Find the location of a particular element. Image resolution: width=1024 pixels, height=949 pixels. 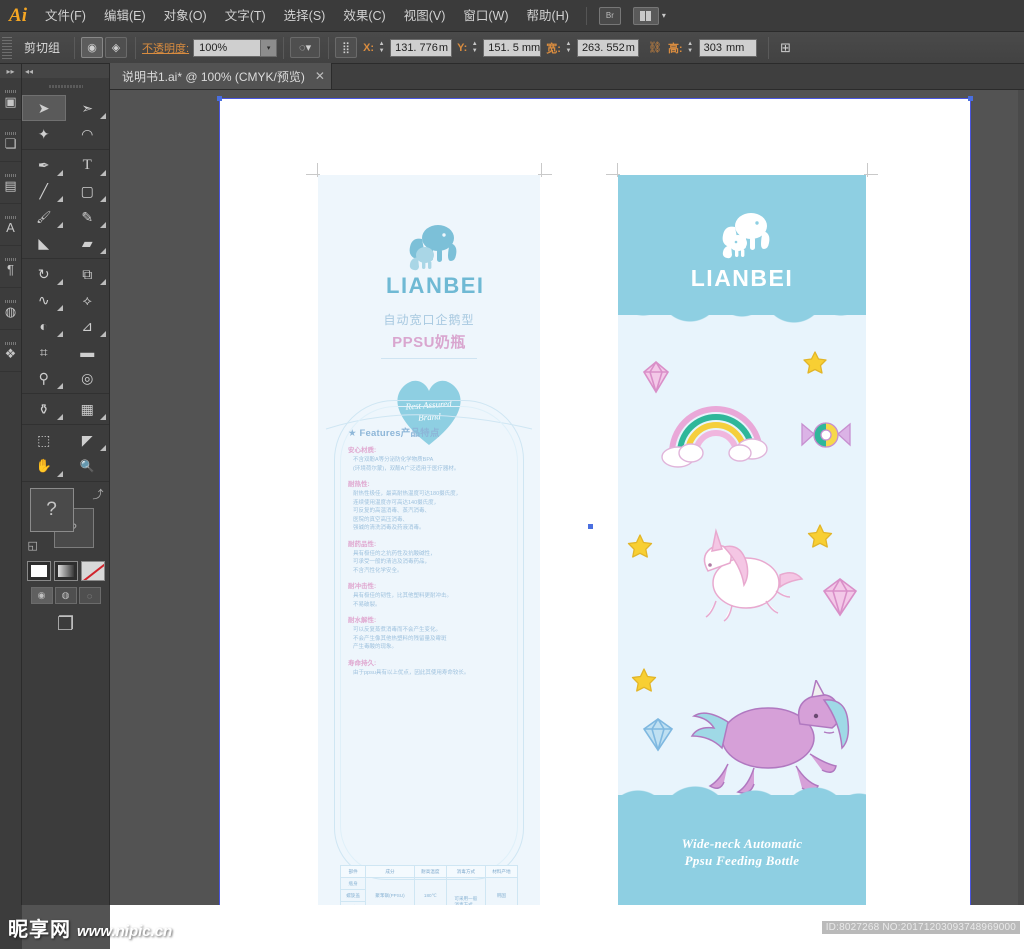

menu-type: 文字(T) is located at coordinates (245, 16).